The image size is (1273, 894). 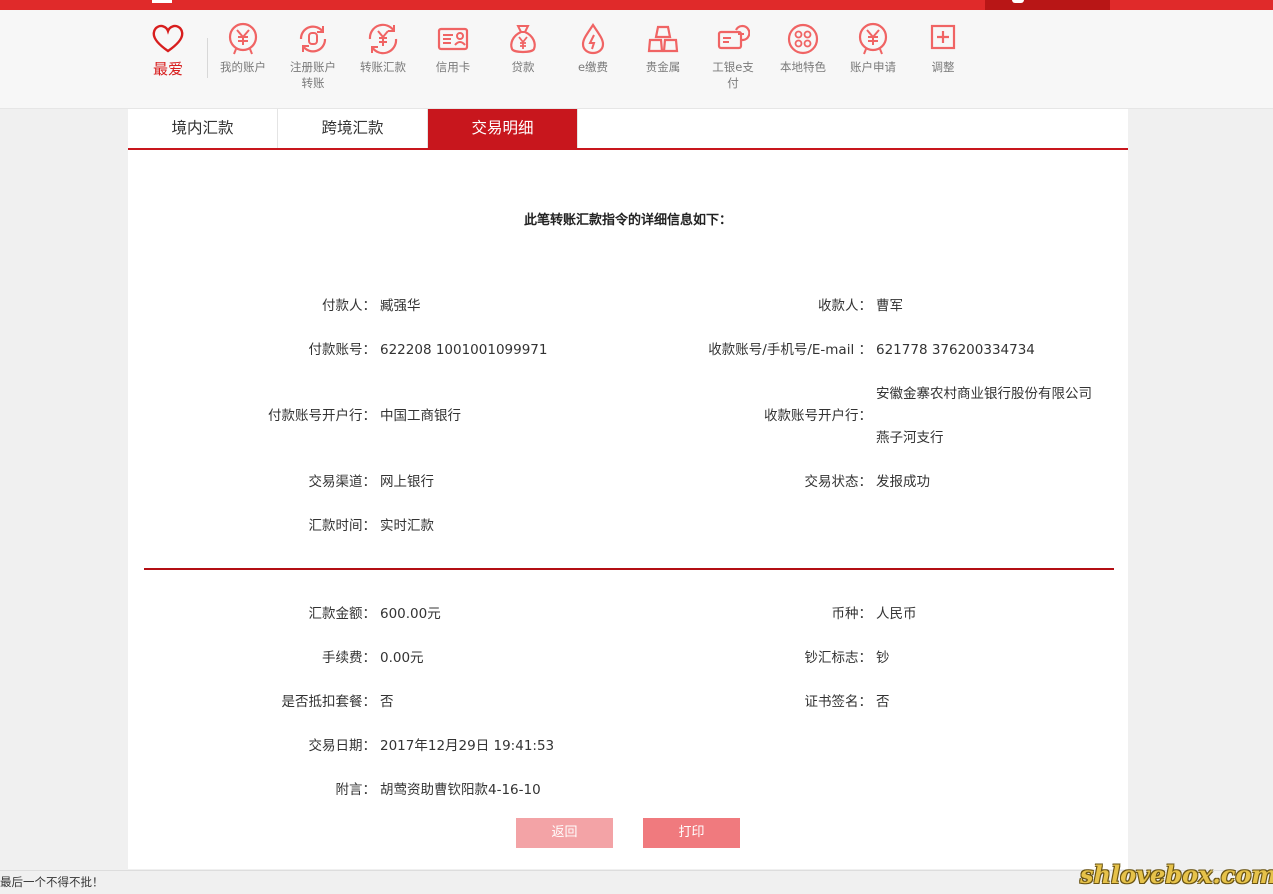 What do you see at coordinates (943, 67) in the screenshot?
I see `nav-item-label: 调整` at bounding box center [943, 67].